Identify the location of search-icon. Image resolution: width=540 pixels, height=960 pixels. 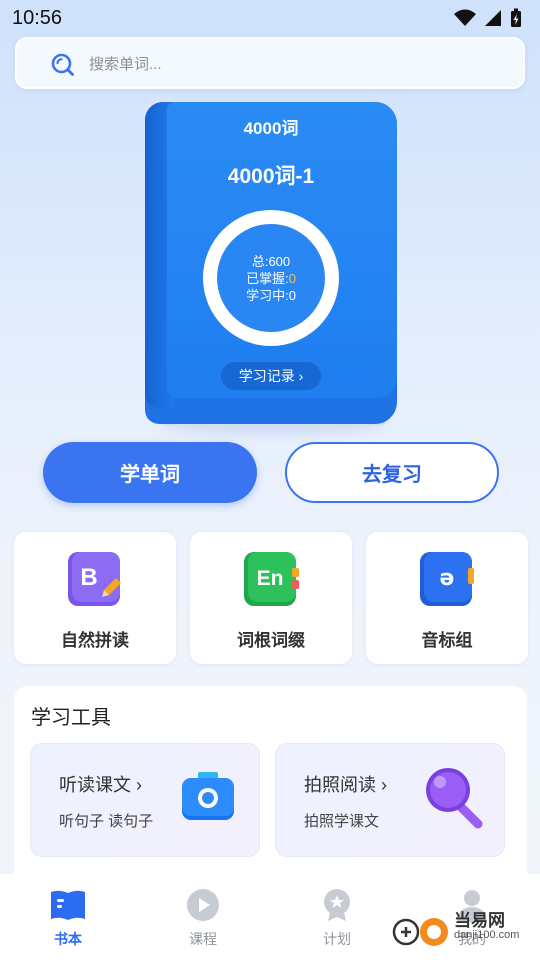
(62, 64).